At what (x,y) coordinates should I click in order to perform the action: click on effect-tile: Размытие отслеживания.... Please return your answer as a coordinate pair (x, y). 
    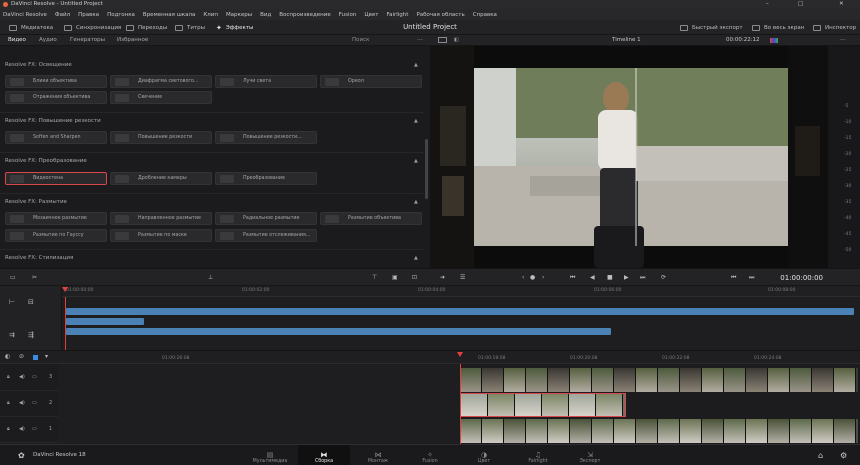
    Looking at the image, I should click on (266, 235).